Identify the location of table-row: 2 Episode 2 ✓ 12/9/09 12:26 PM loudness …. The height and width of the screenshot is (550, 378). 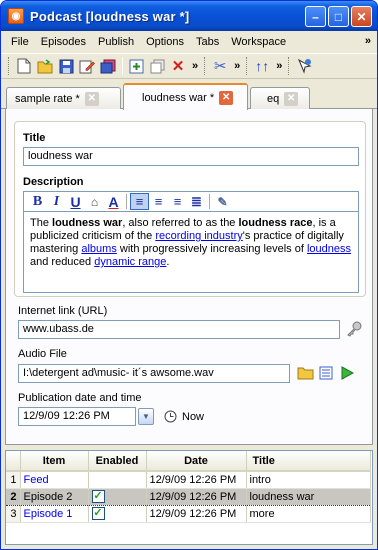
(188, 496).